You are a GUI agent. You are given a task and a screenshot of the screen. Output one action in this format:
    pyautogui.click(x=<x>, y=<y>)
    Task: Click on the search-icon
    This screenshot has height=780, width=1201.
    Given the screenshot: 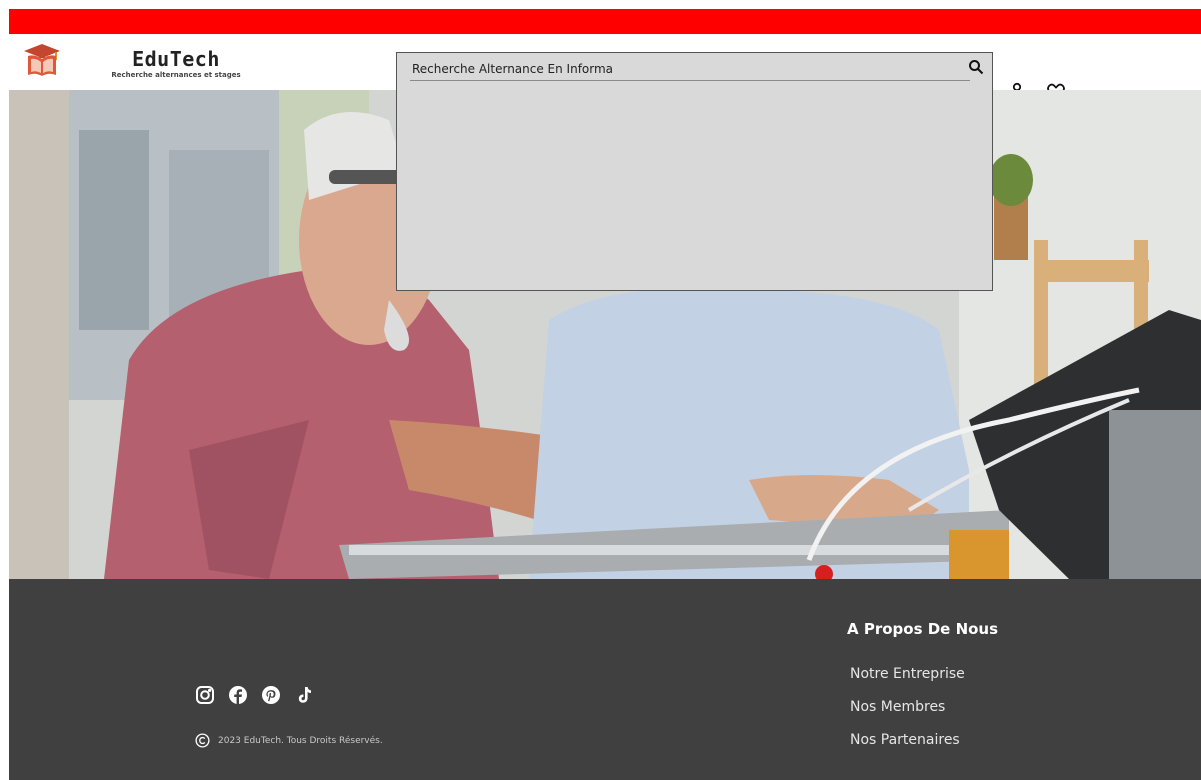 What is the action you would take?
    pyautogui.click(x=976, y=67)
    